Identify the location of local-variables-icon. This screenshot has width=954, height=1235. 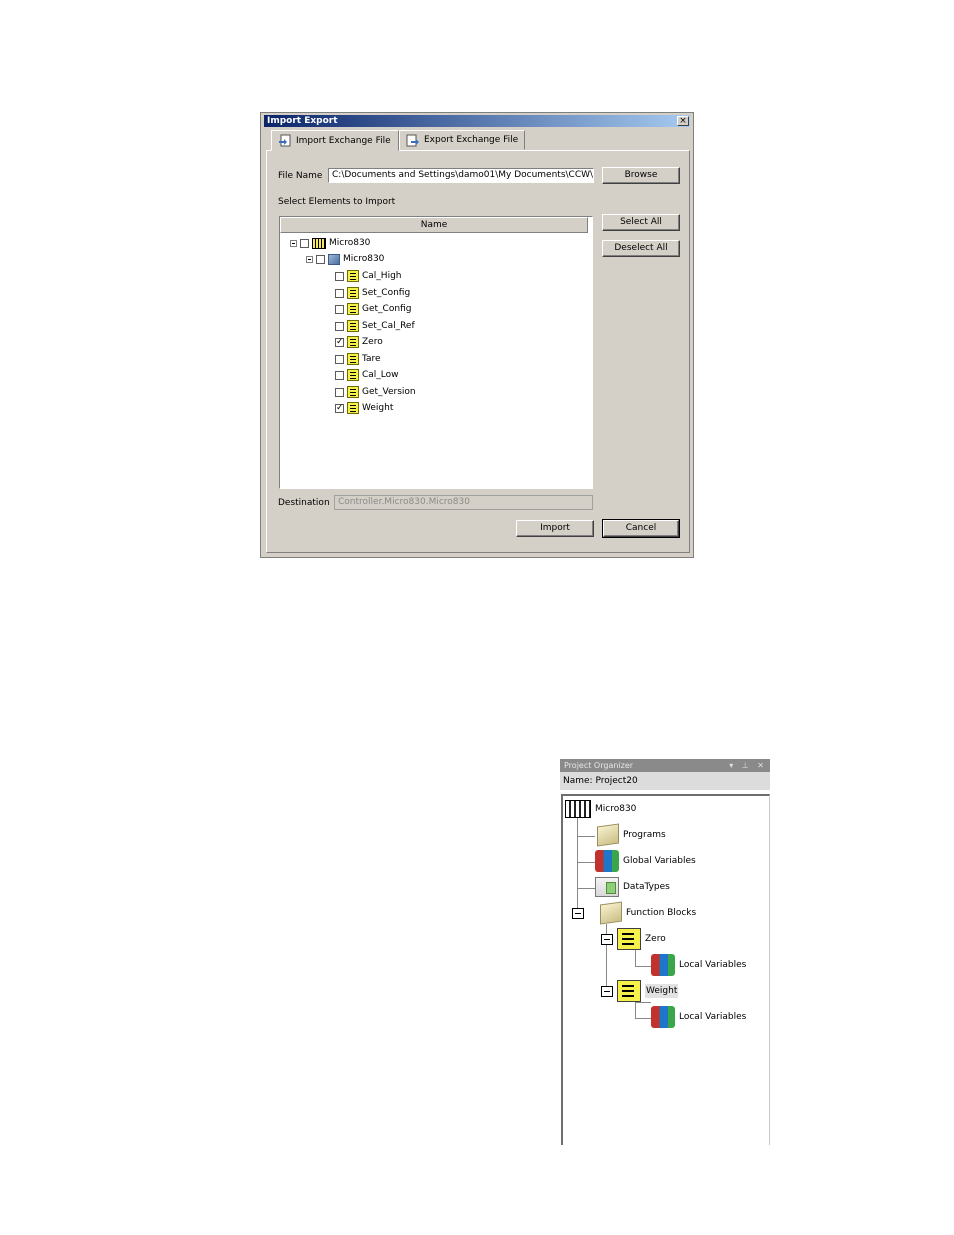
(663, 1017).